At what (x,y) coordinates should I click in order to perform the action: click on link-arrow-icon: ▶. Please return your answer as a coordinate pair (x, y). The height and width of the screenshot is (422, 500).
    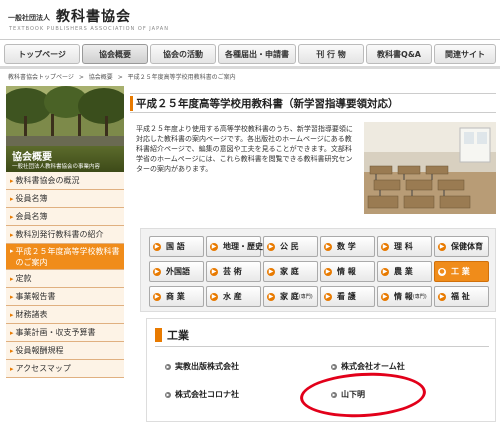
    Looking at the image, I should click on (334, 366).